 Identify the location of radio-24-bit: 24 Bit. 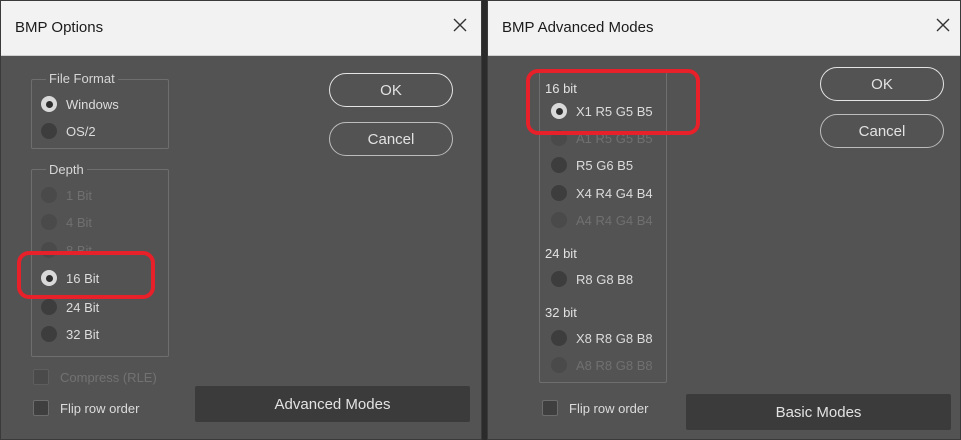
(70, 307).